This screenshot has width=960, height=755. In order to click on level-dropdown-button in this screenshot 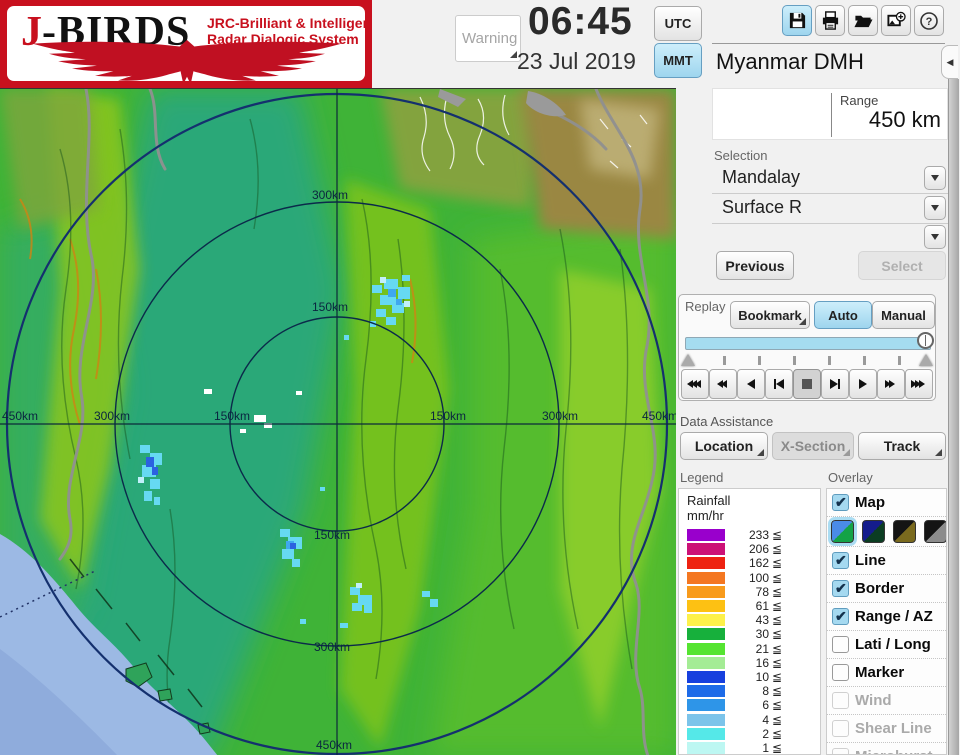, I will do `click(935, 237)`.